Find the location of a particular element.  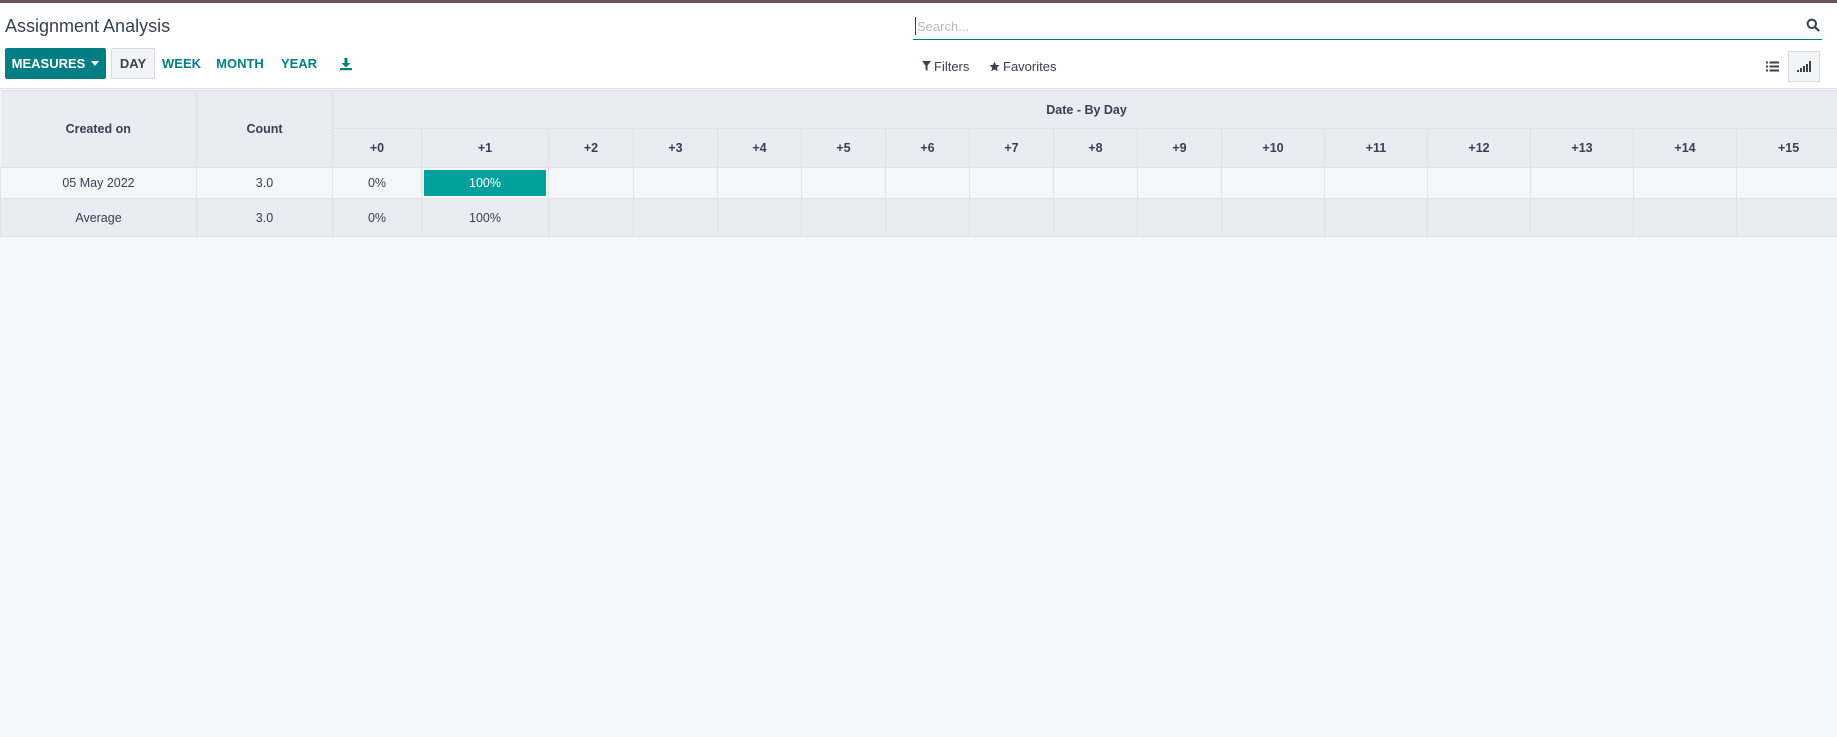

search-input is located at coordinates (1345, 26).